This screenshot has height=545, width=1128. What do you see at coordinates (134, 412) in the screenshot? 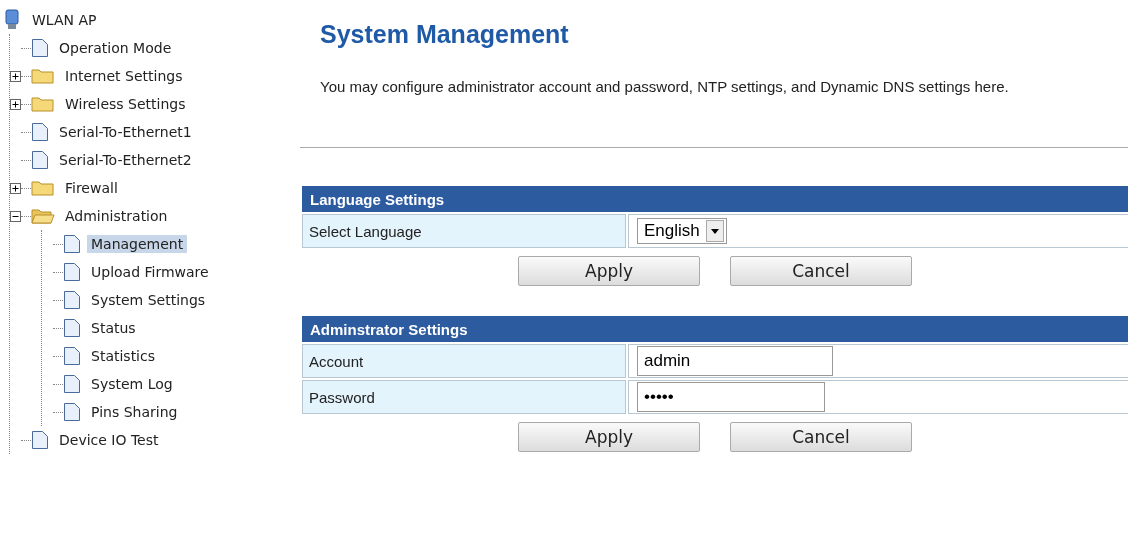
I see `tree-item: Pins Sharing` at bounding box center [134, 412].